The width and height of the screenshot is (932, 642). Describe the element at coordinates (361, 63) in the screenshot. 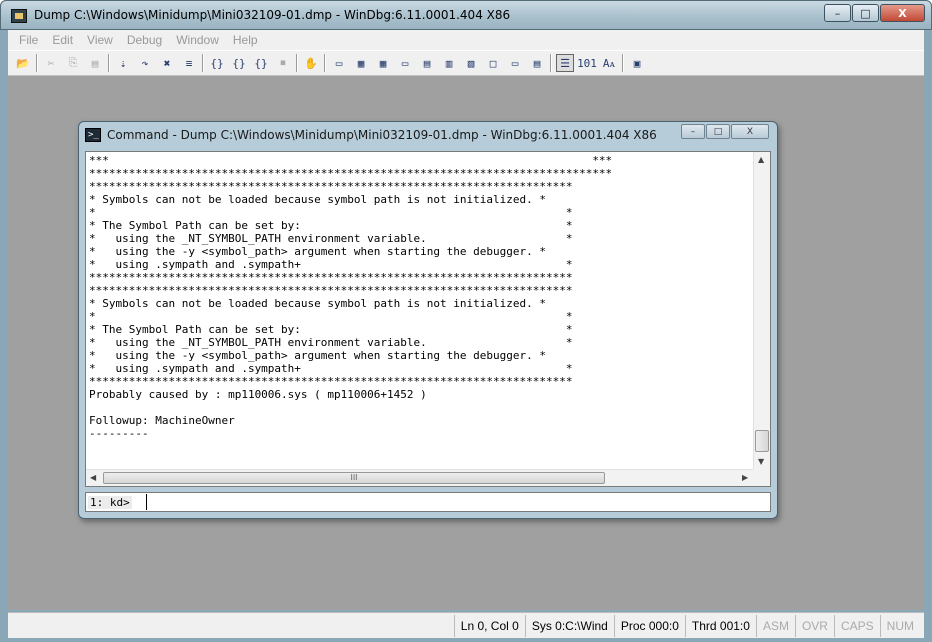

I see `watch-window-icon: ▦` at that location.